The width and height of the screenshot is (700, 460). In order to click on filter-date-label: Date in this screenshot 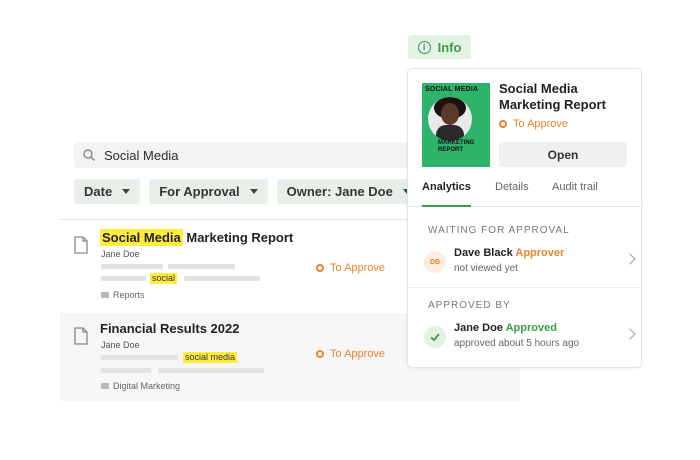, I will do `click(98, 191)`.